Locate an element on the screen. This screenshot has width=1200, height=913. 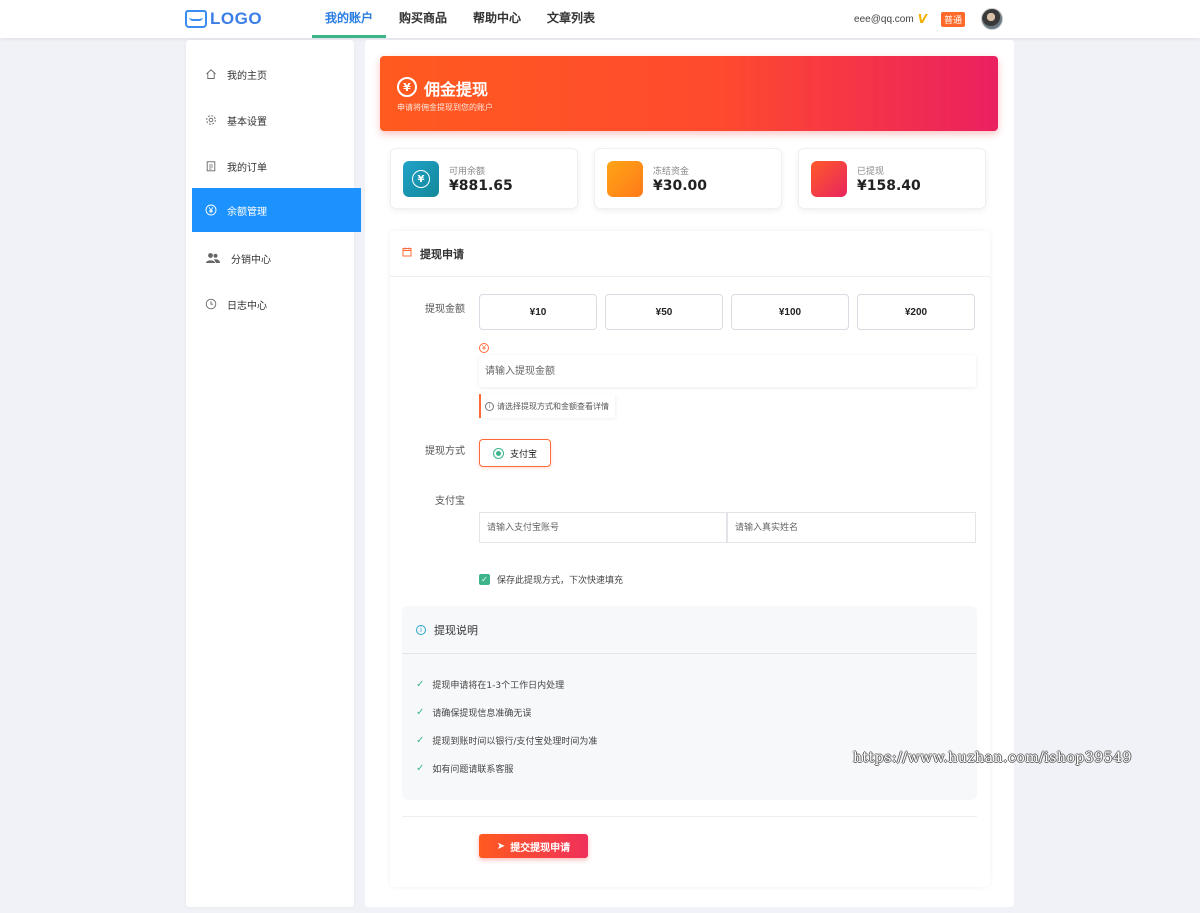
avatar is located at coordinates (992, 19).